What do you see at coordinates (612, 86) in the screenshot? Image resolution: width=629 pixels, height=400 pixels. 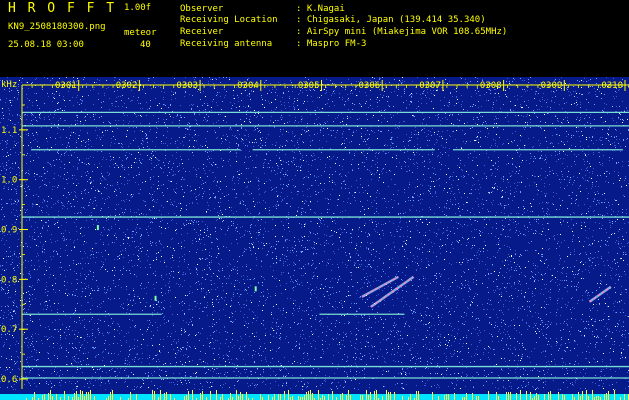 I see `x-tick-label: 0310` at bounding box center [612, 86].